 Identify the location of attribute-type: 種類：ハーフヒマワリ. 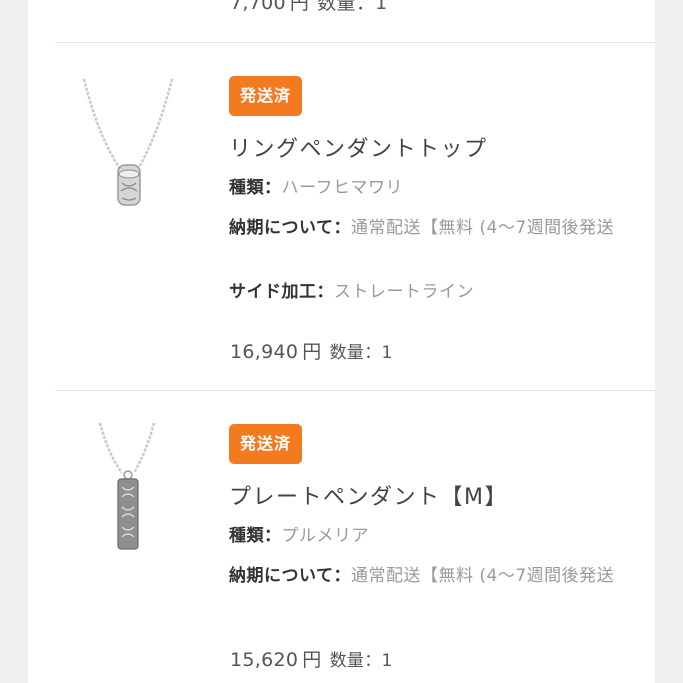
(429, 188).